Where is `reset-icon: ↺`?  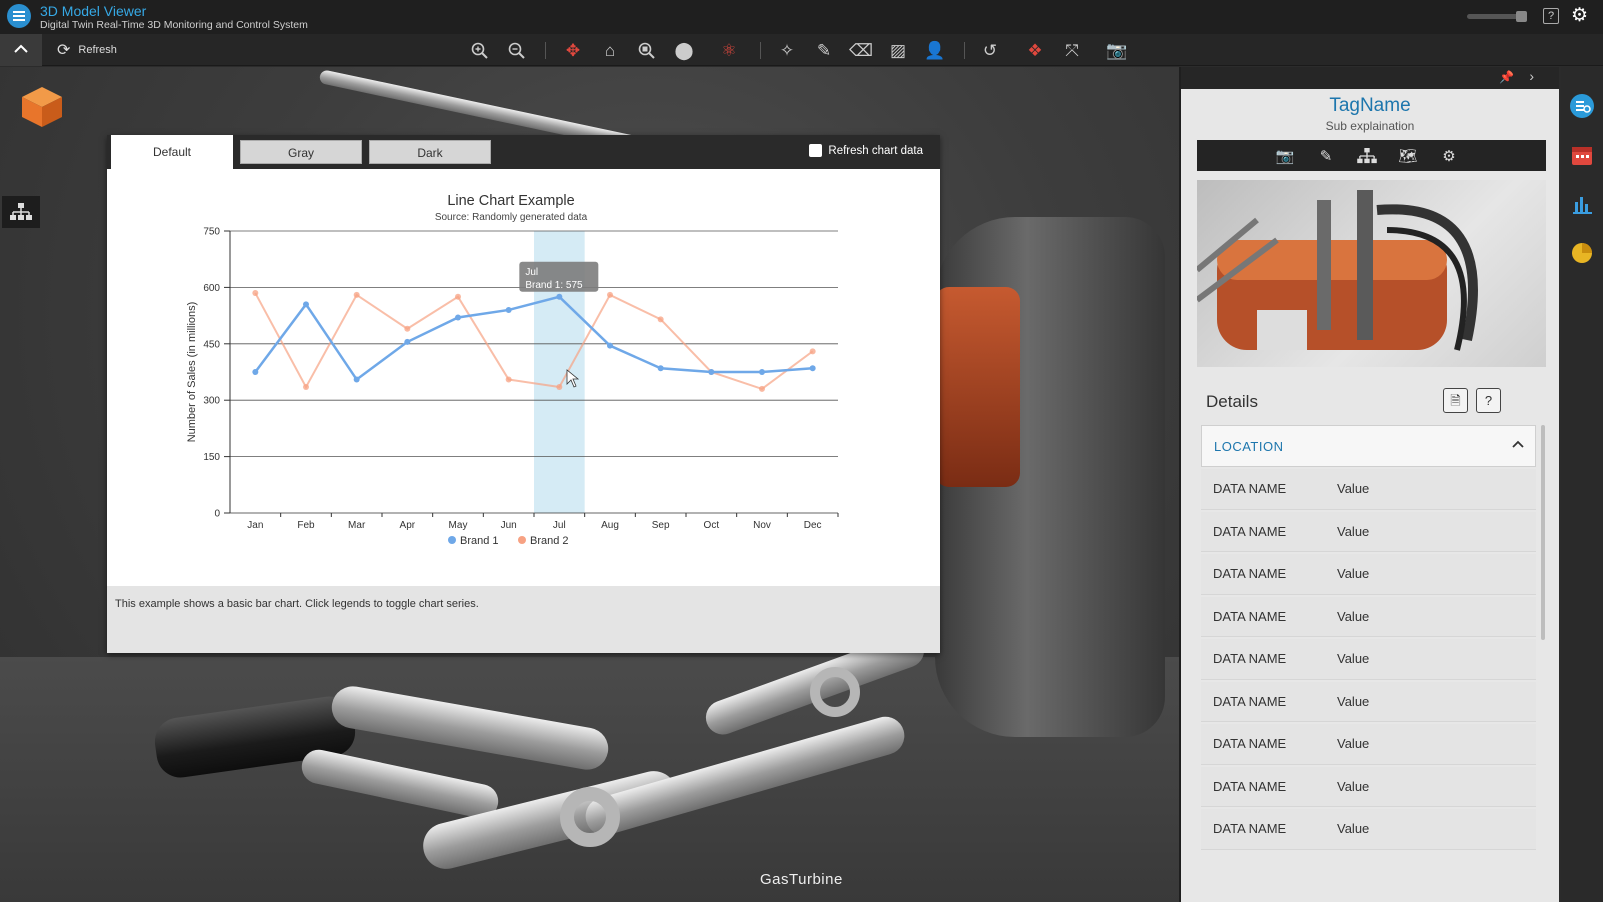 reset-icon: ↺ is located at coordinates (990, 51).